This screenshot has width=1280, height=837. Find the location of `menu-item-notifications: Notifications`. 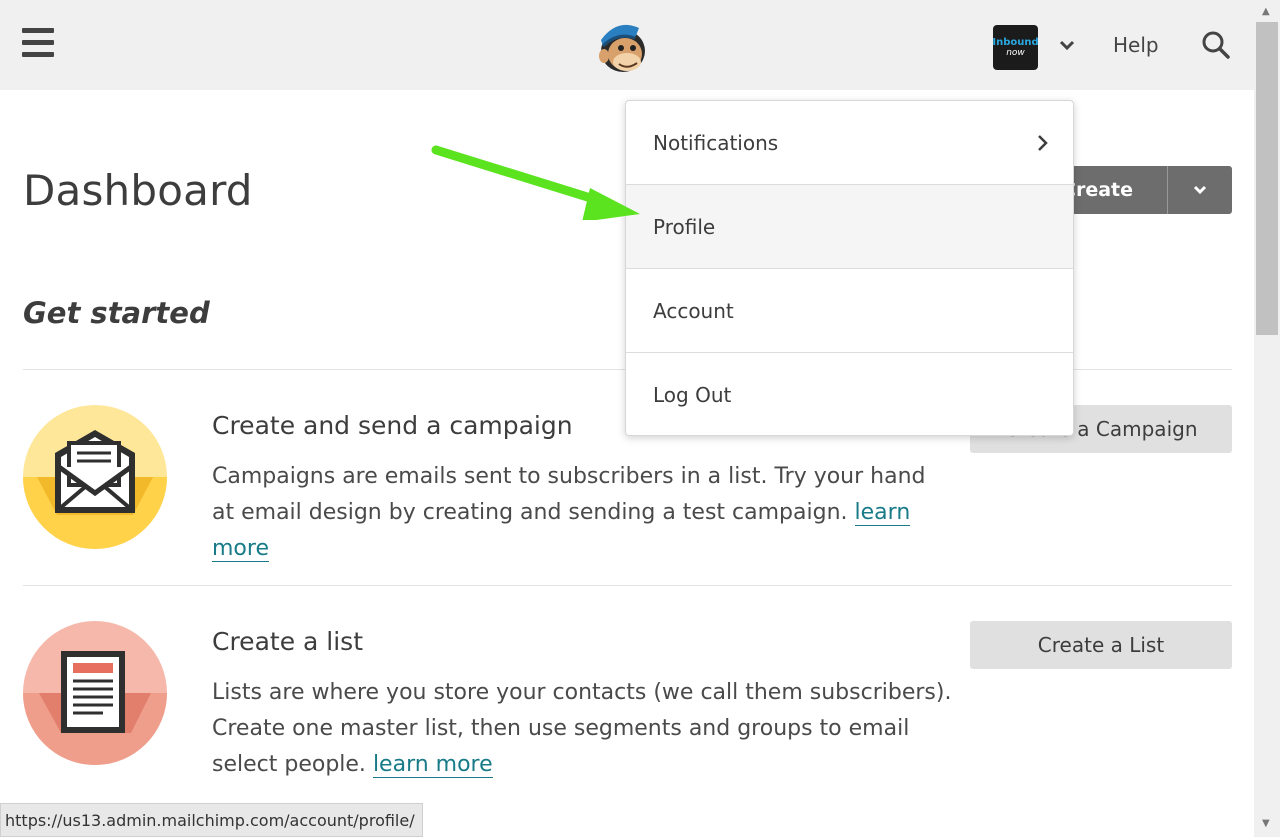

menu-item-notifications: Notifications is located at coordinates (849, 143).